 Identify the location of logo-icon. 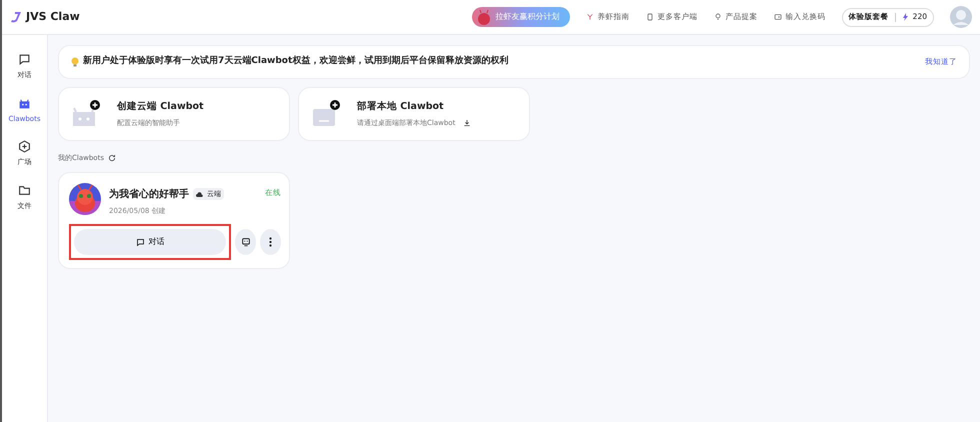
(16, 17).